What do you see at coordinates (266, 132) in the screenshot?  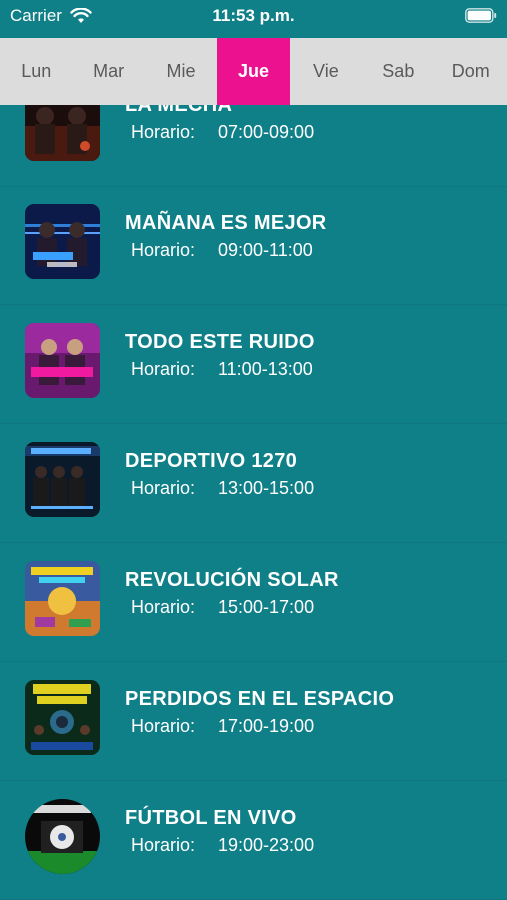 I see `schedule-time: 07:00-09:00` at bounding box center [266, 132].